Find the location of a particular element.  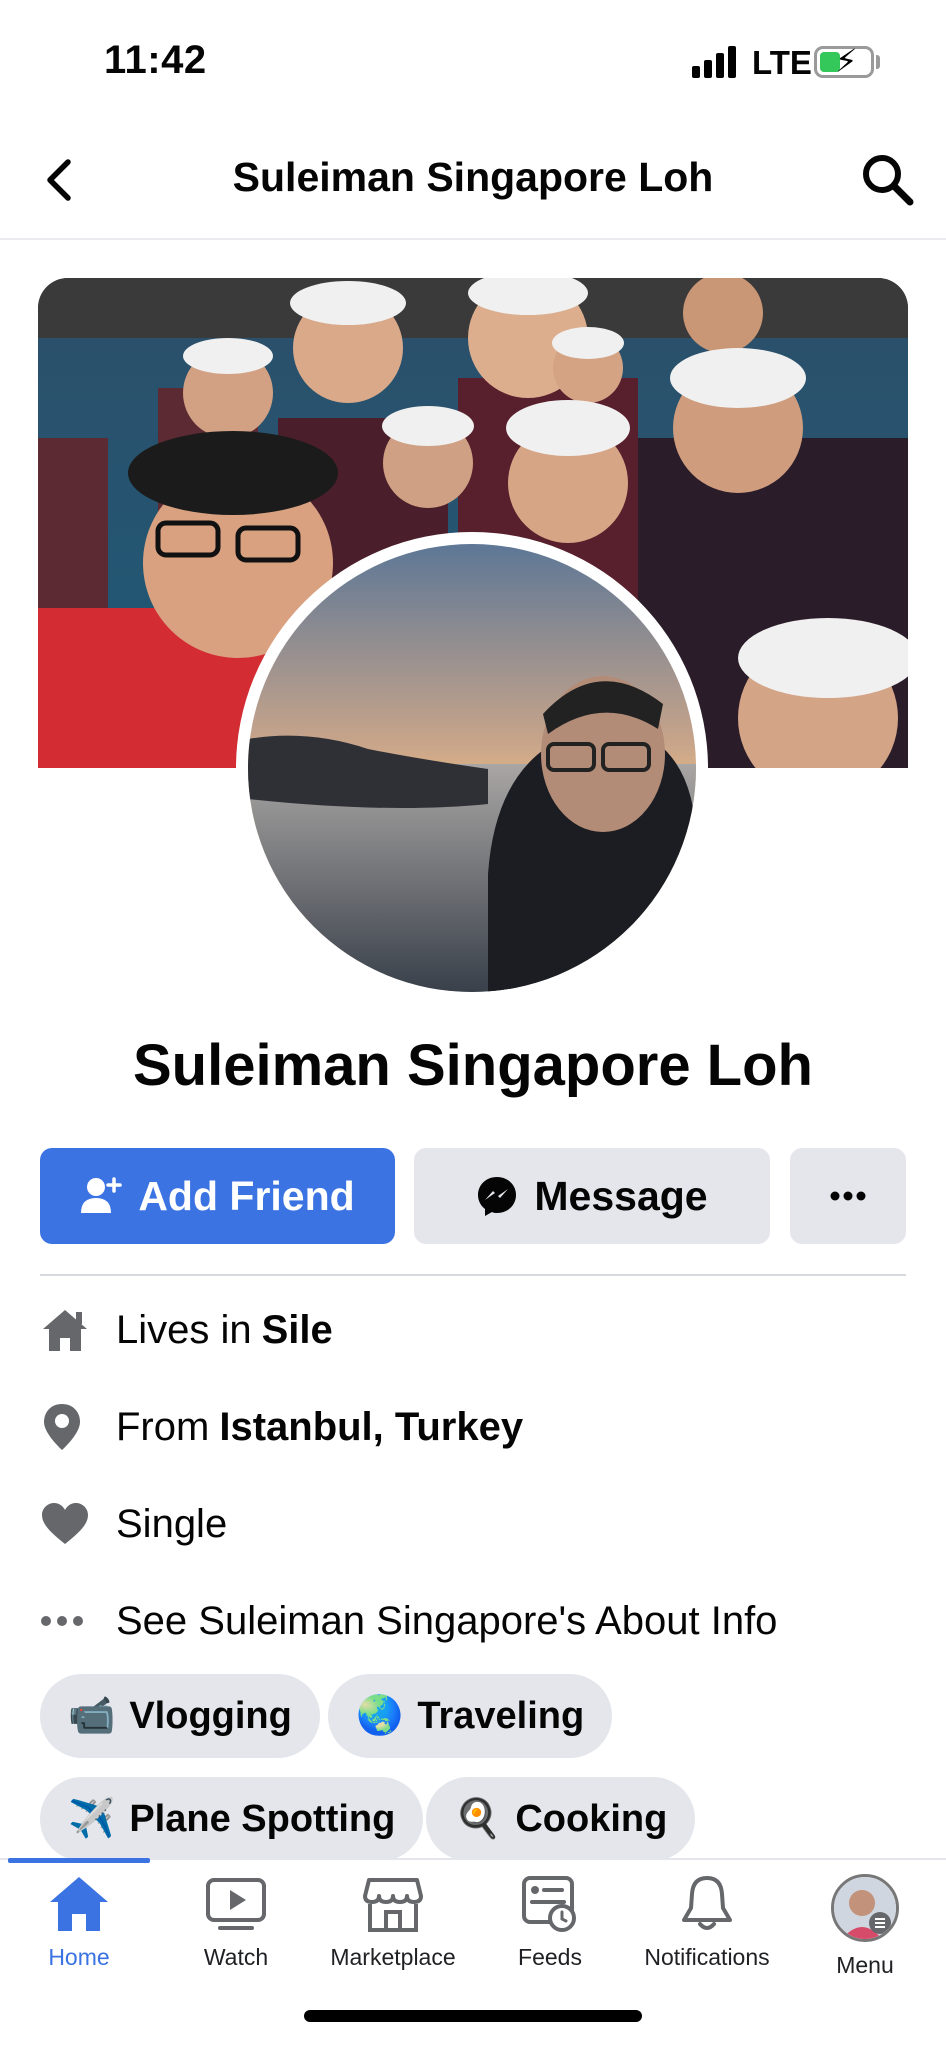

heart-icon is located at coordinates (65, 1523).